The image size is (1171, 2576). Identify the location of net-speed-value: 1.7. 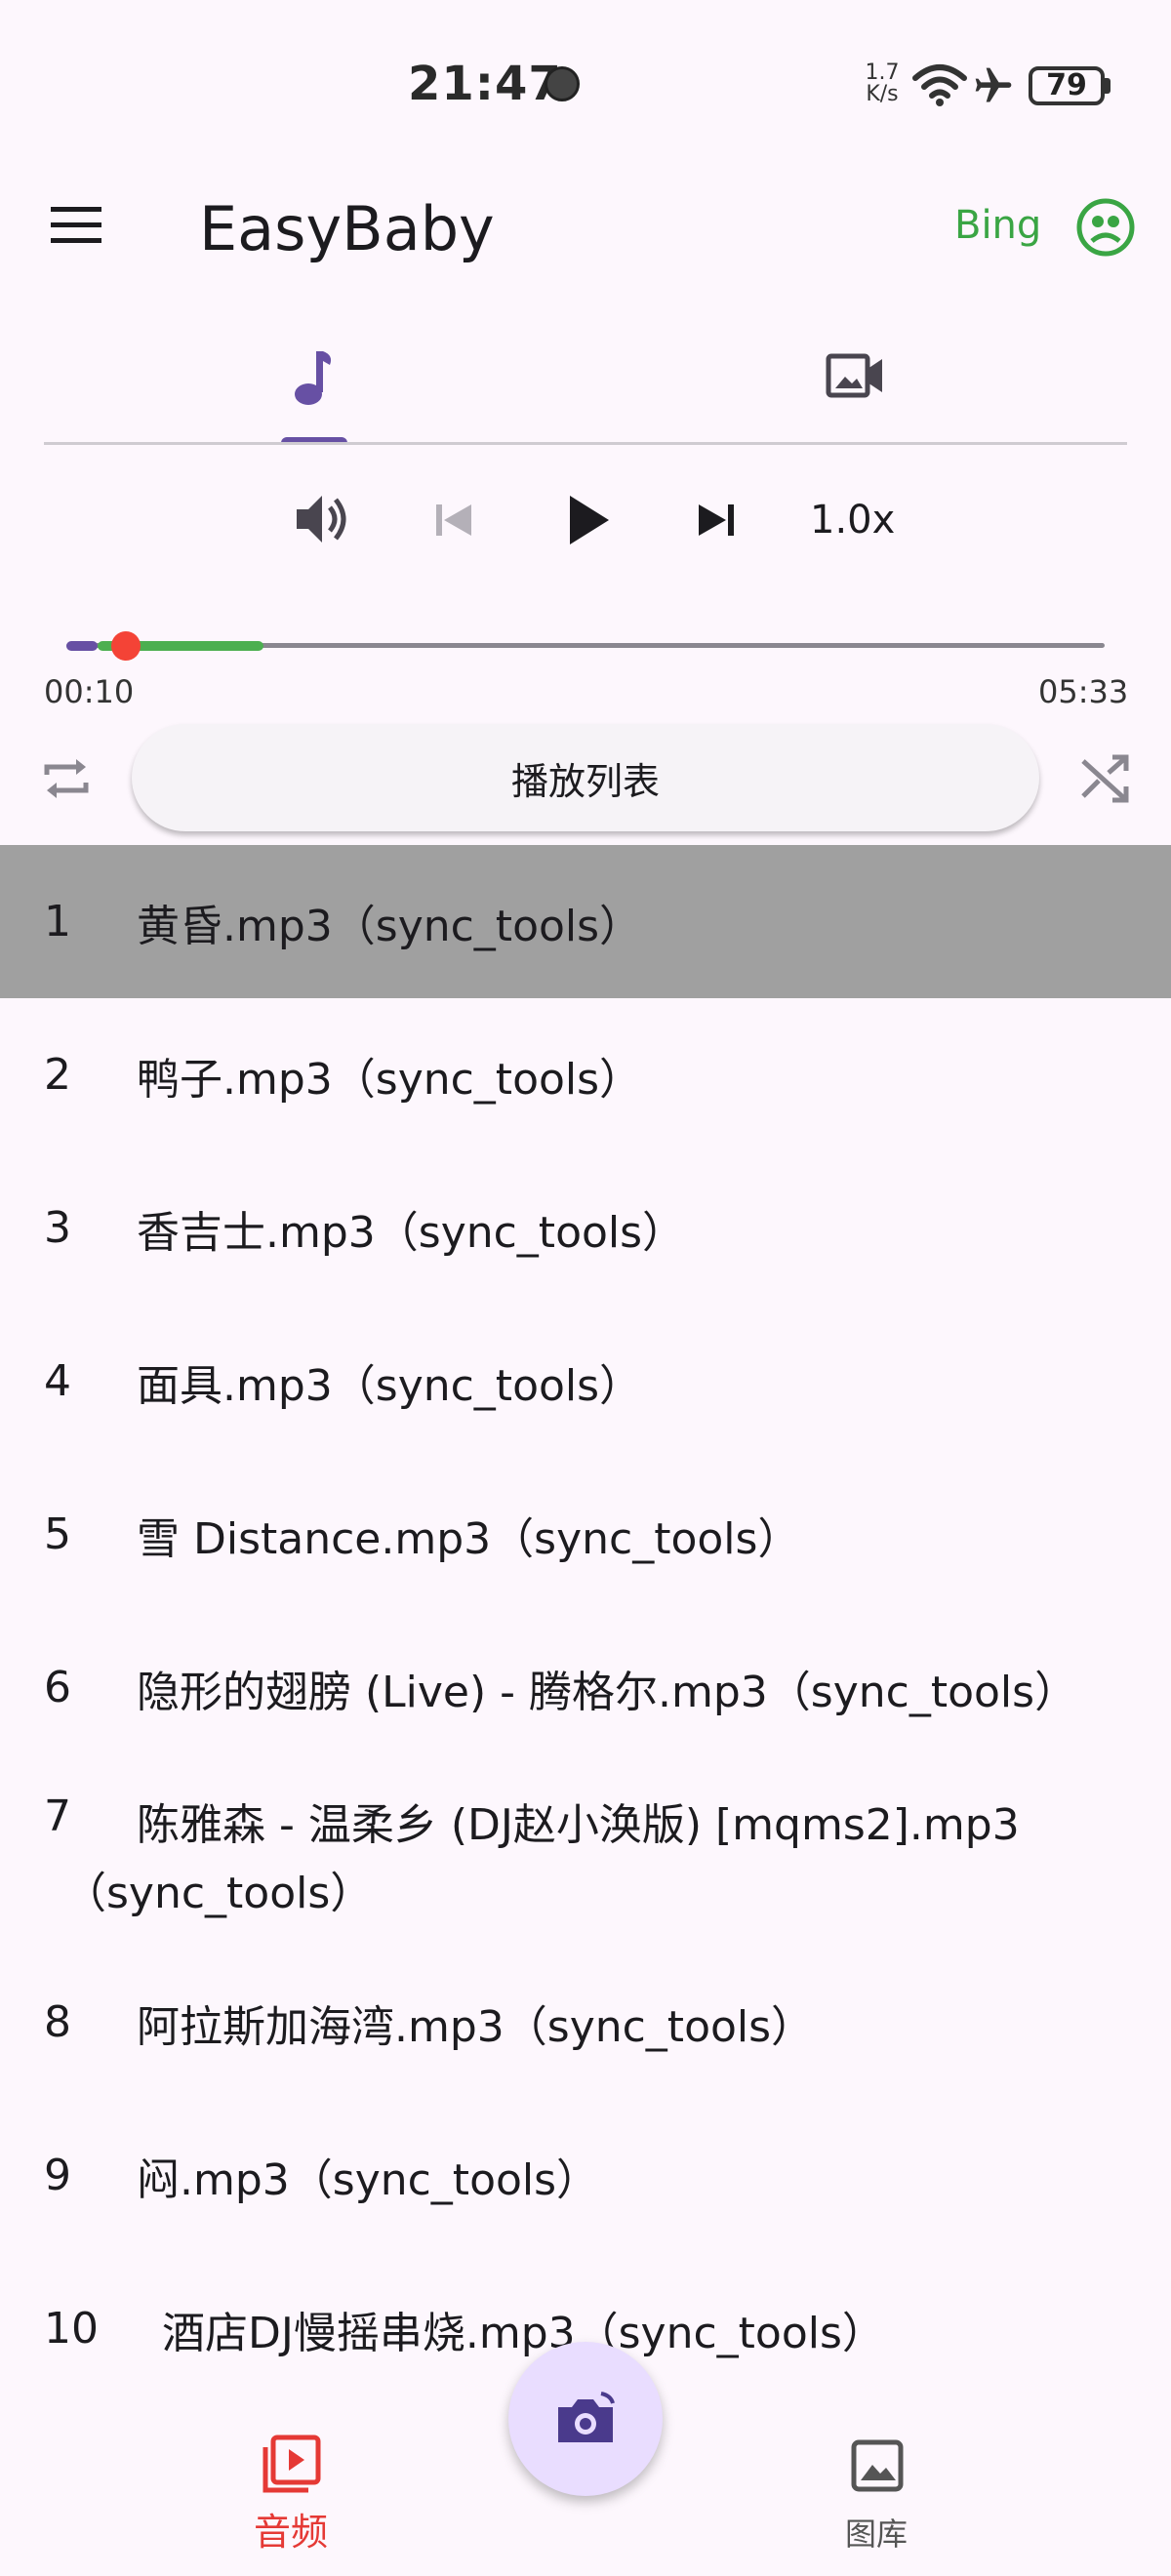
(882, 72).